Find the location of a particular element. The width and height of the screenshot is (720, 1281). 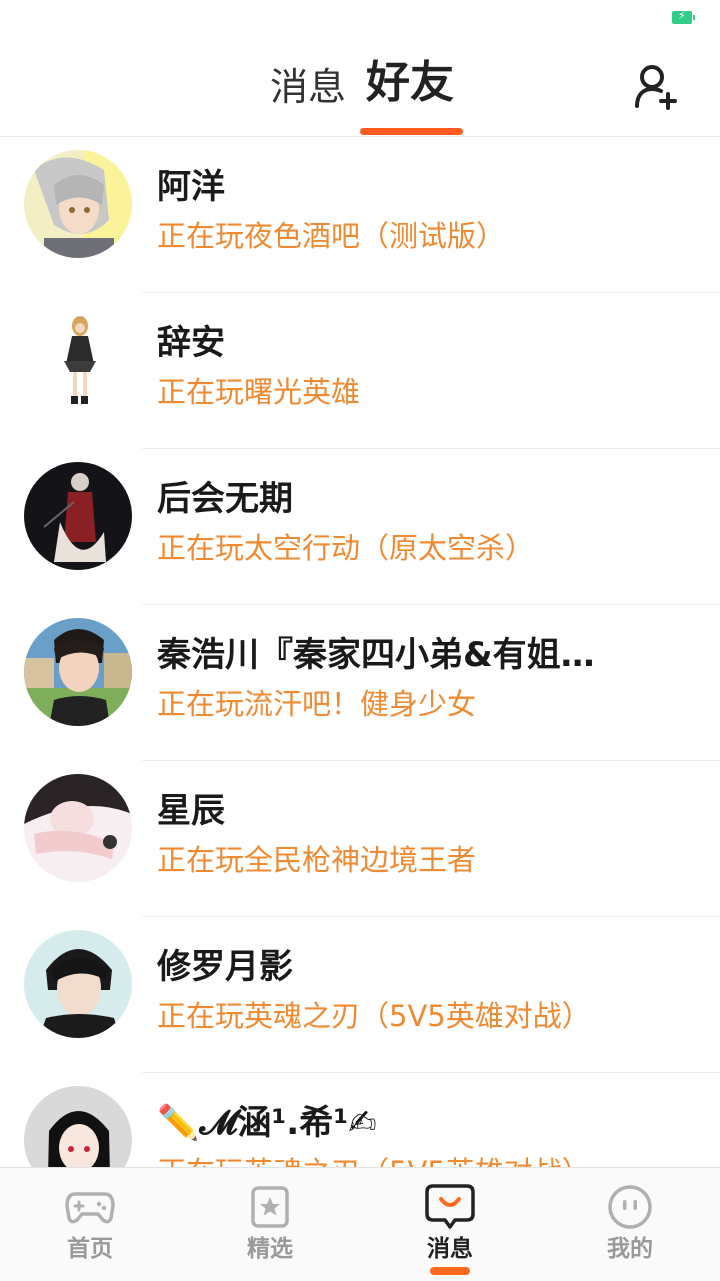

nav-mine: 我的 is located at coordinates (630, 1224).